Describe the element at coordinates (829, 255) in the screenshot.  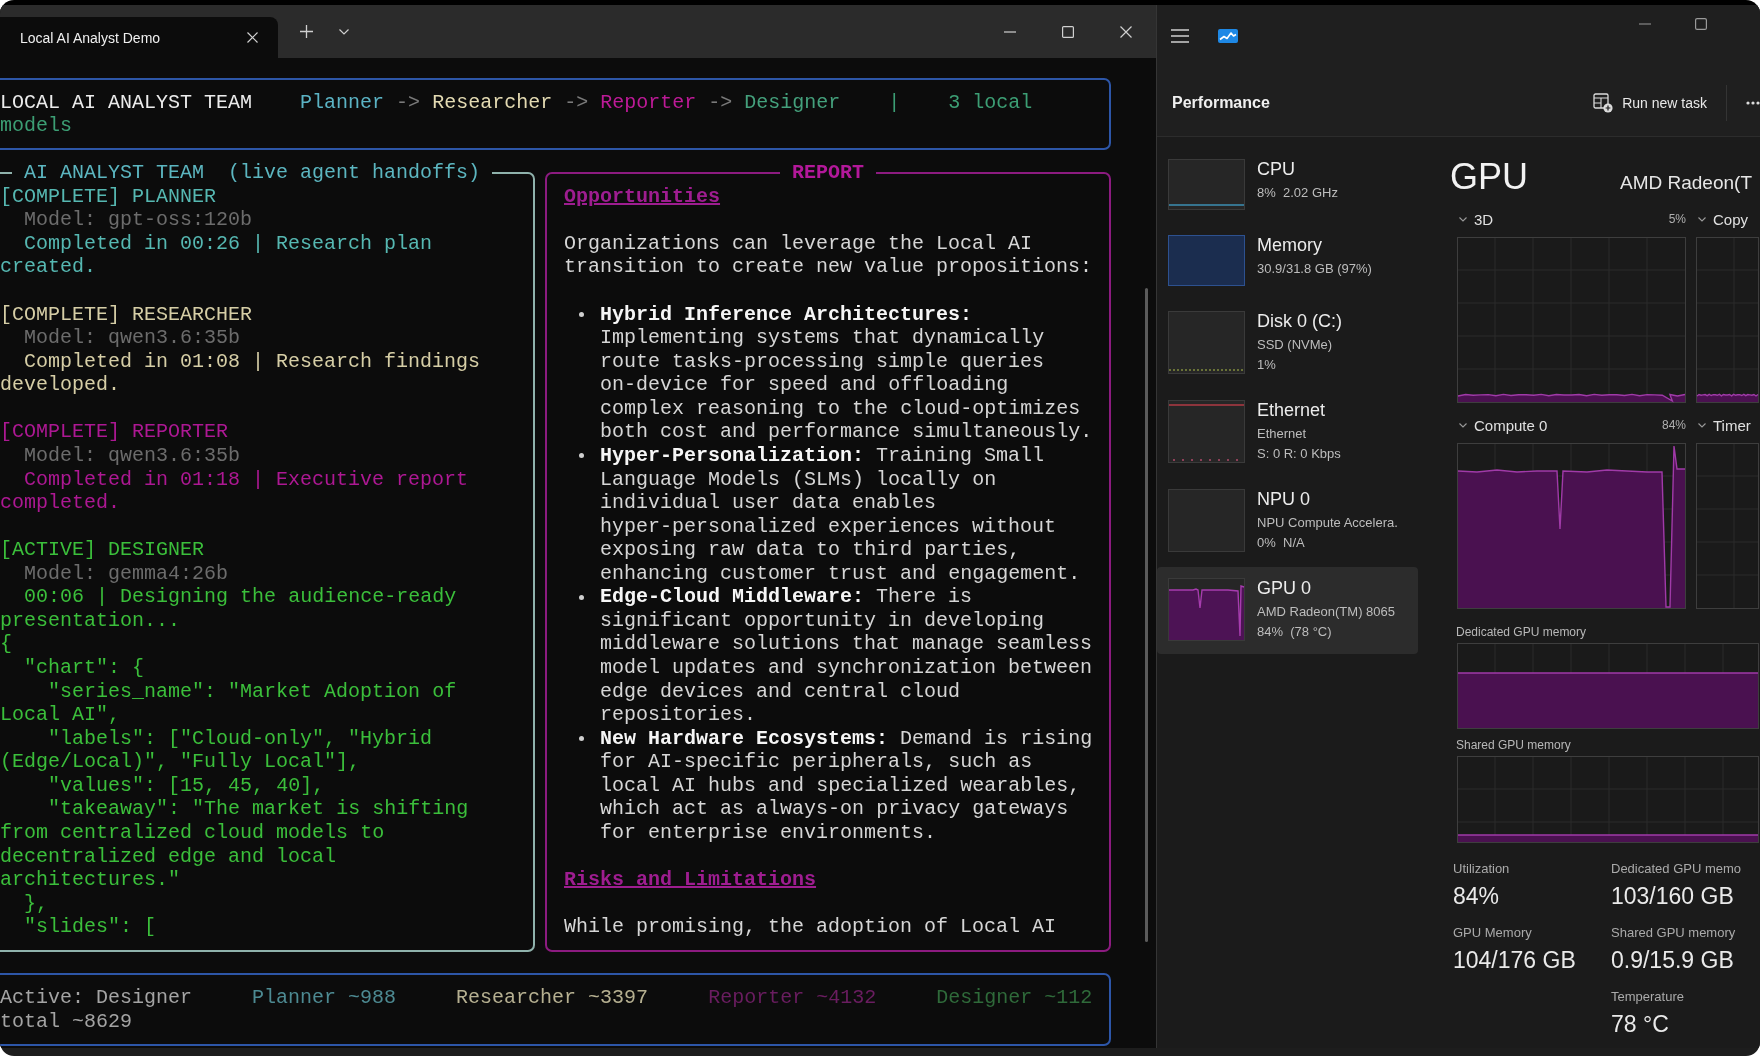
I see `report-paragraph: Organizations can leverage the Local AI transition to create new value propositions:` at that location.